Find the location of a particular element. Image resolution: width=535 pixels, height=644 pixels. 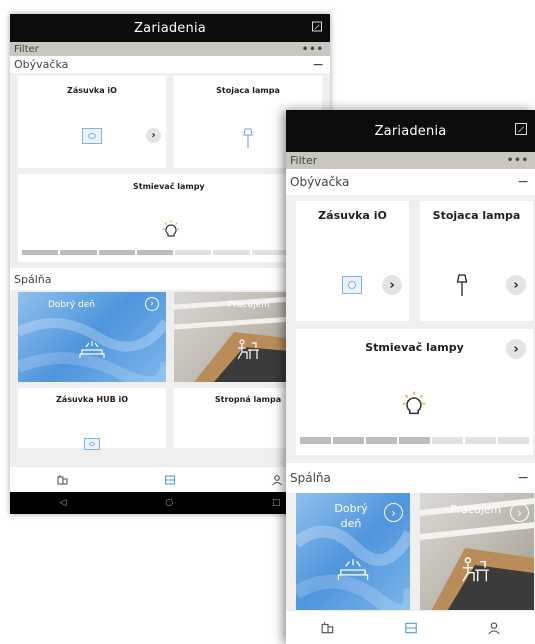

device-card-floor-lamp: Stojaca lampa › is located at coordinates (476, 261).